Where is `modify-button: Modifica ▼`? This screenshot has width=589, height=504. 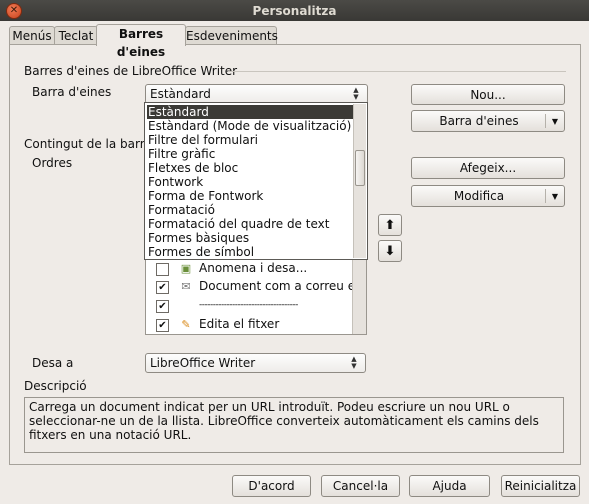 modify-button: Modifica ▼ is located at coordinates (488, 196).